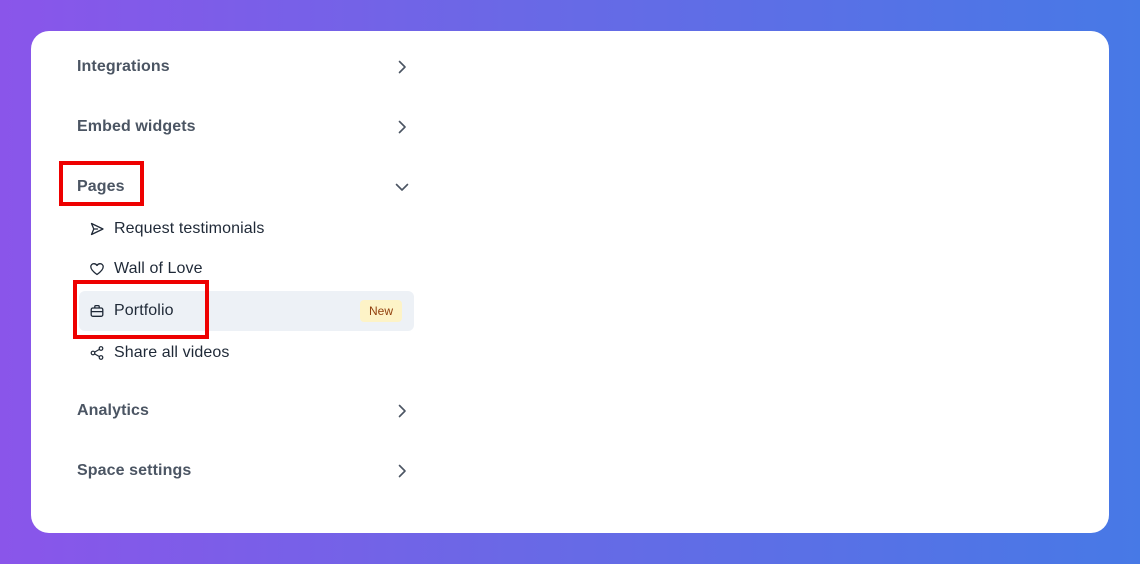 This screenshot has width=1140, height=564. Describe the element at coordinates (246, 311) in the screenshot. I see `sidebar-item-portfolio: Portfolio New` at that location.